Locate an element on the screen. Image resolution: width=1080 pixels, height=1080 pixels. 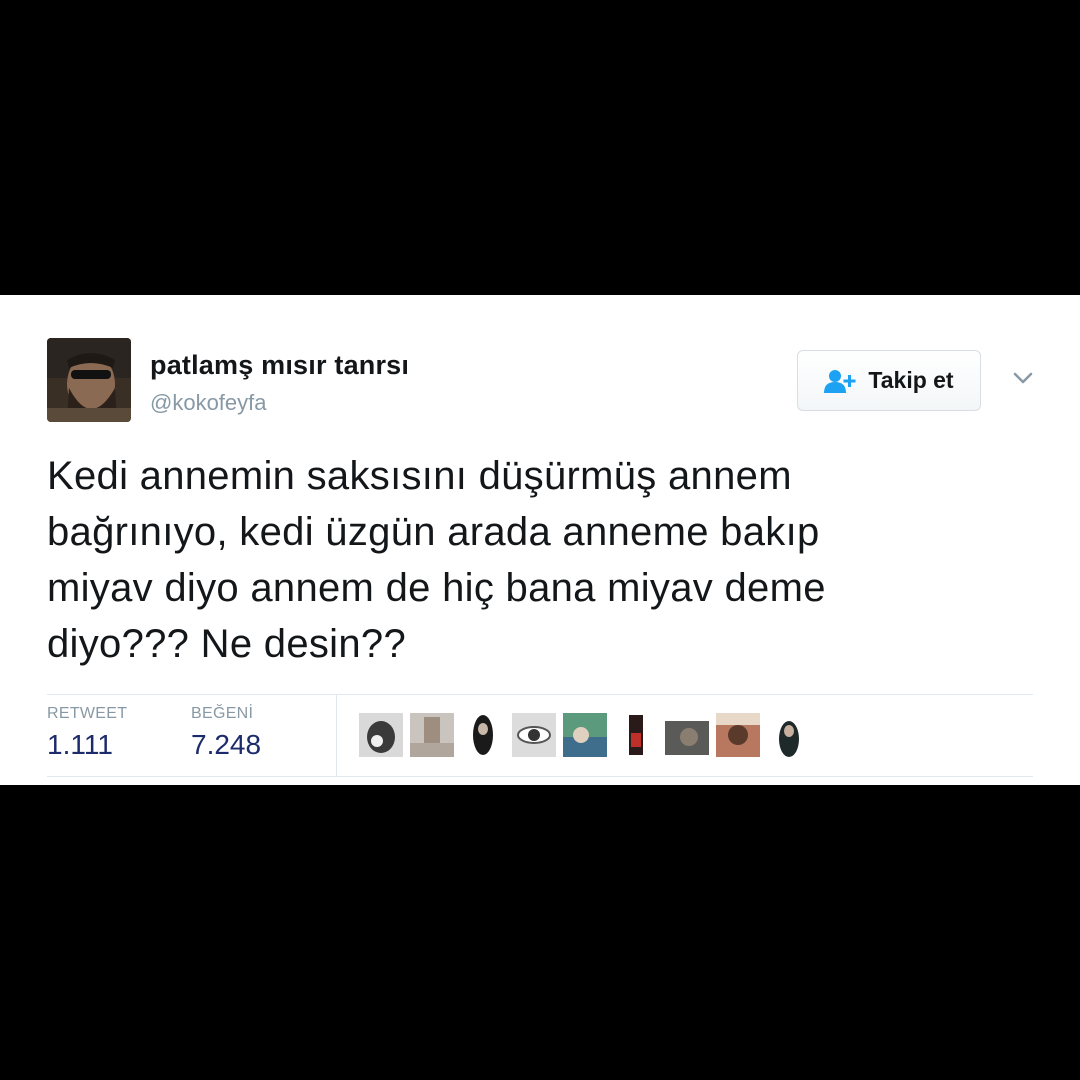
like-label: BEĞENİ is located at coordinates (222, 713).